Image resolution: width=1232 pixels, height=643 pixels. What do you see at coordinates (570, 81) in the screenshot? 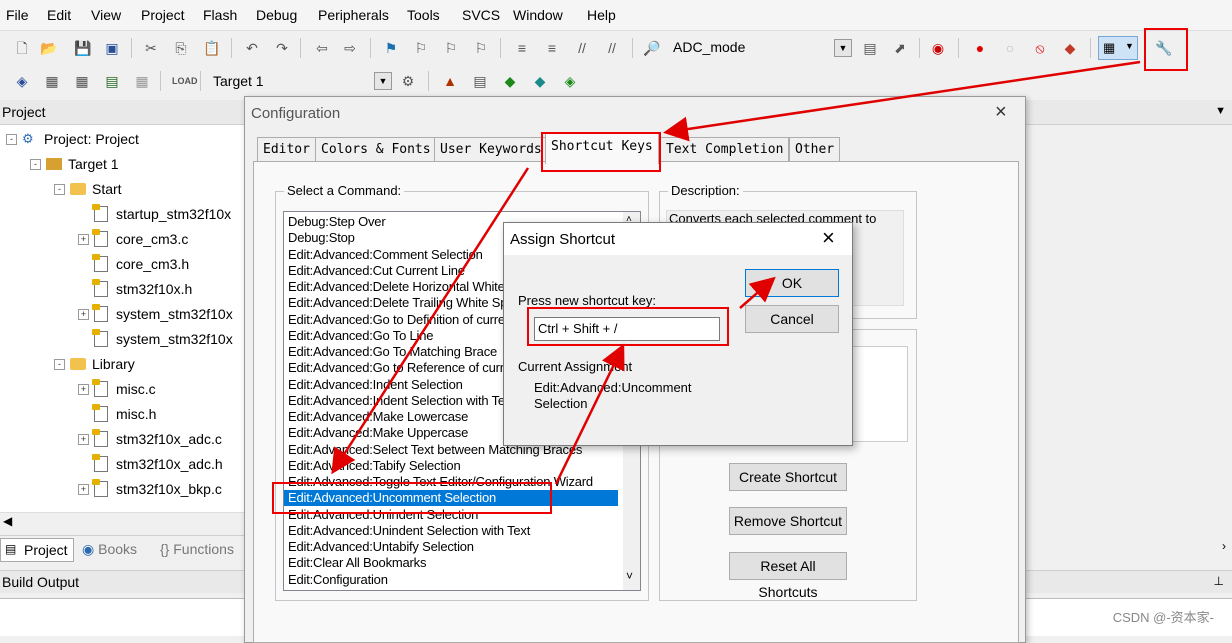
I see `pack-installer-icon: ◈` at bounding box center [570, 81].